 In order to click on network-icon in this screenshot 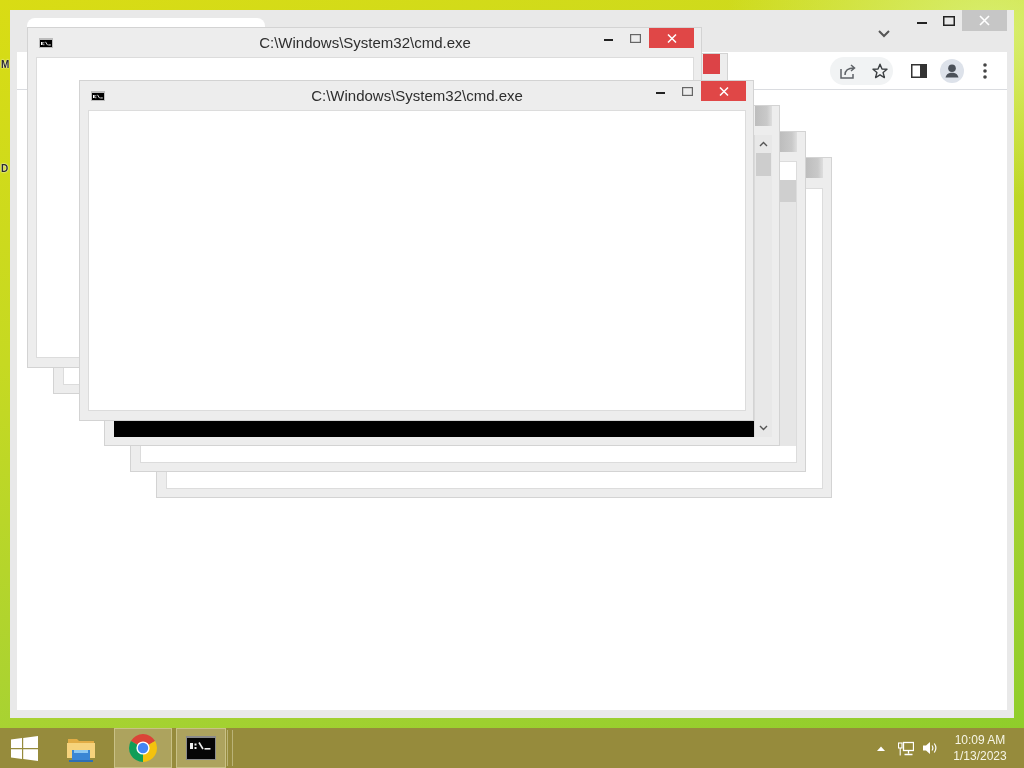, I will do `click(906, 748)`.